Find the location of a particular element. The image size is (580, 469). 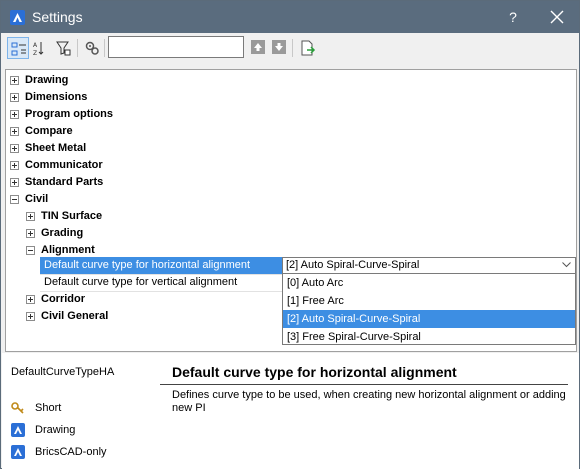

filter-button is located at coordinates (63, 48).